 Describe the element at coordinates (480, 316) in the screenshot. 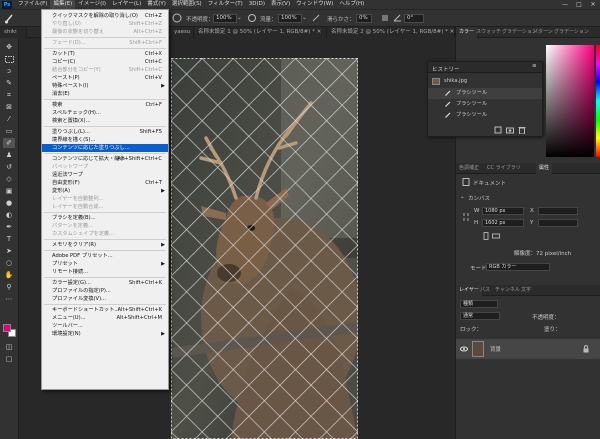

I see `blend-mode-dropdown: 通常` at that location.